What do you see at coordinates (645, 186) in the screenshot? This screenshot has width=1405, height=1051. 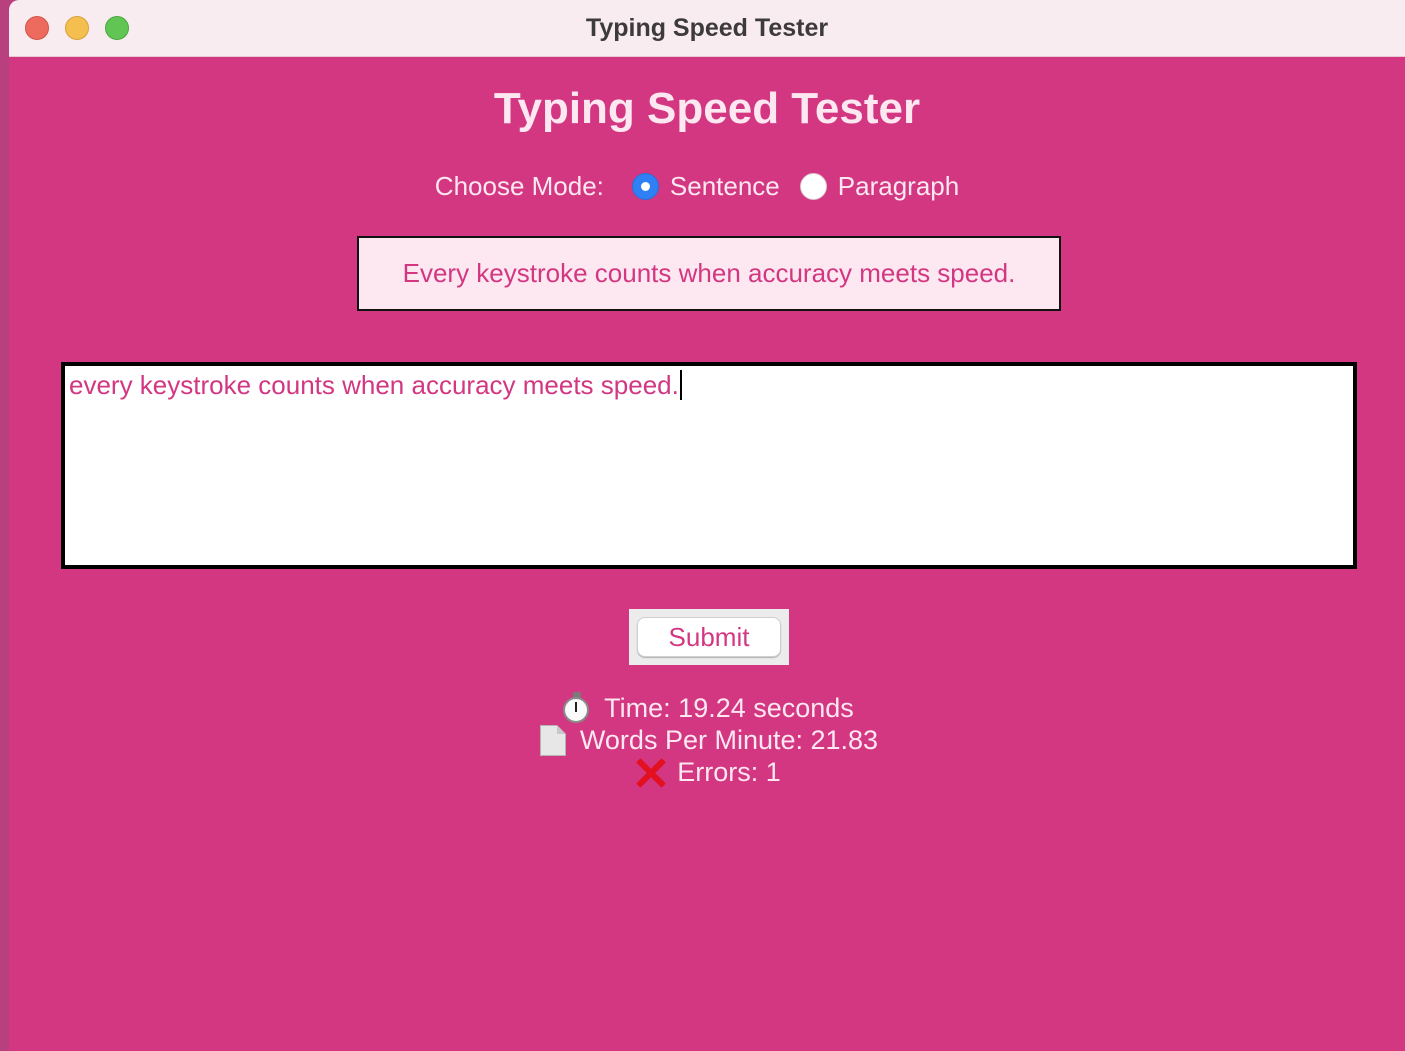 I see `sentence-radio` at bounding box center [645, 186].